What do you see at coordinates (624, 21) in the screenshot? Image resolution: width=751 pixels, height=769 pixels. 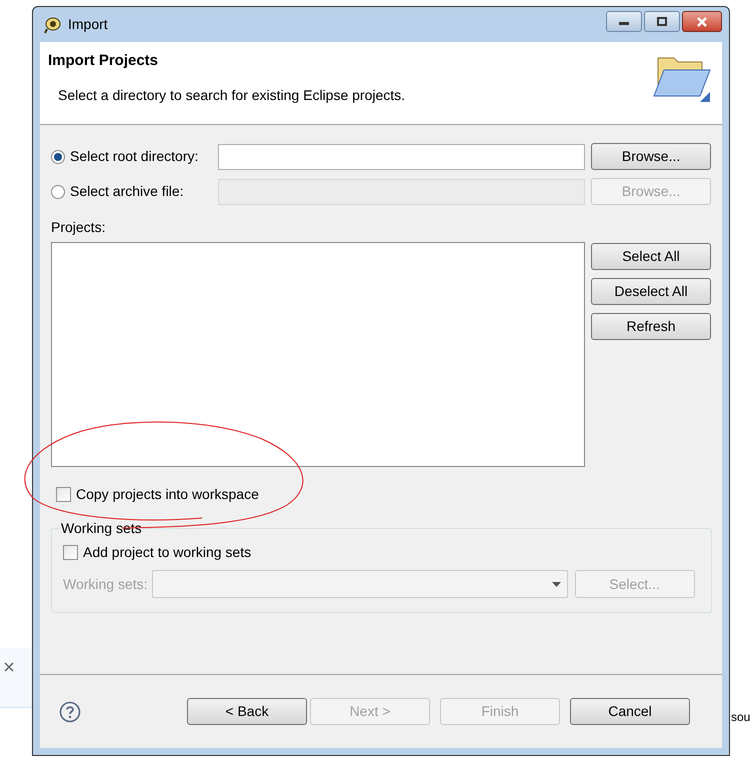 I see `minimize-button` at bounding box center [624, 21].